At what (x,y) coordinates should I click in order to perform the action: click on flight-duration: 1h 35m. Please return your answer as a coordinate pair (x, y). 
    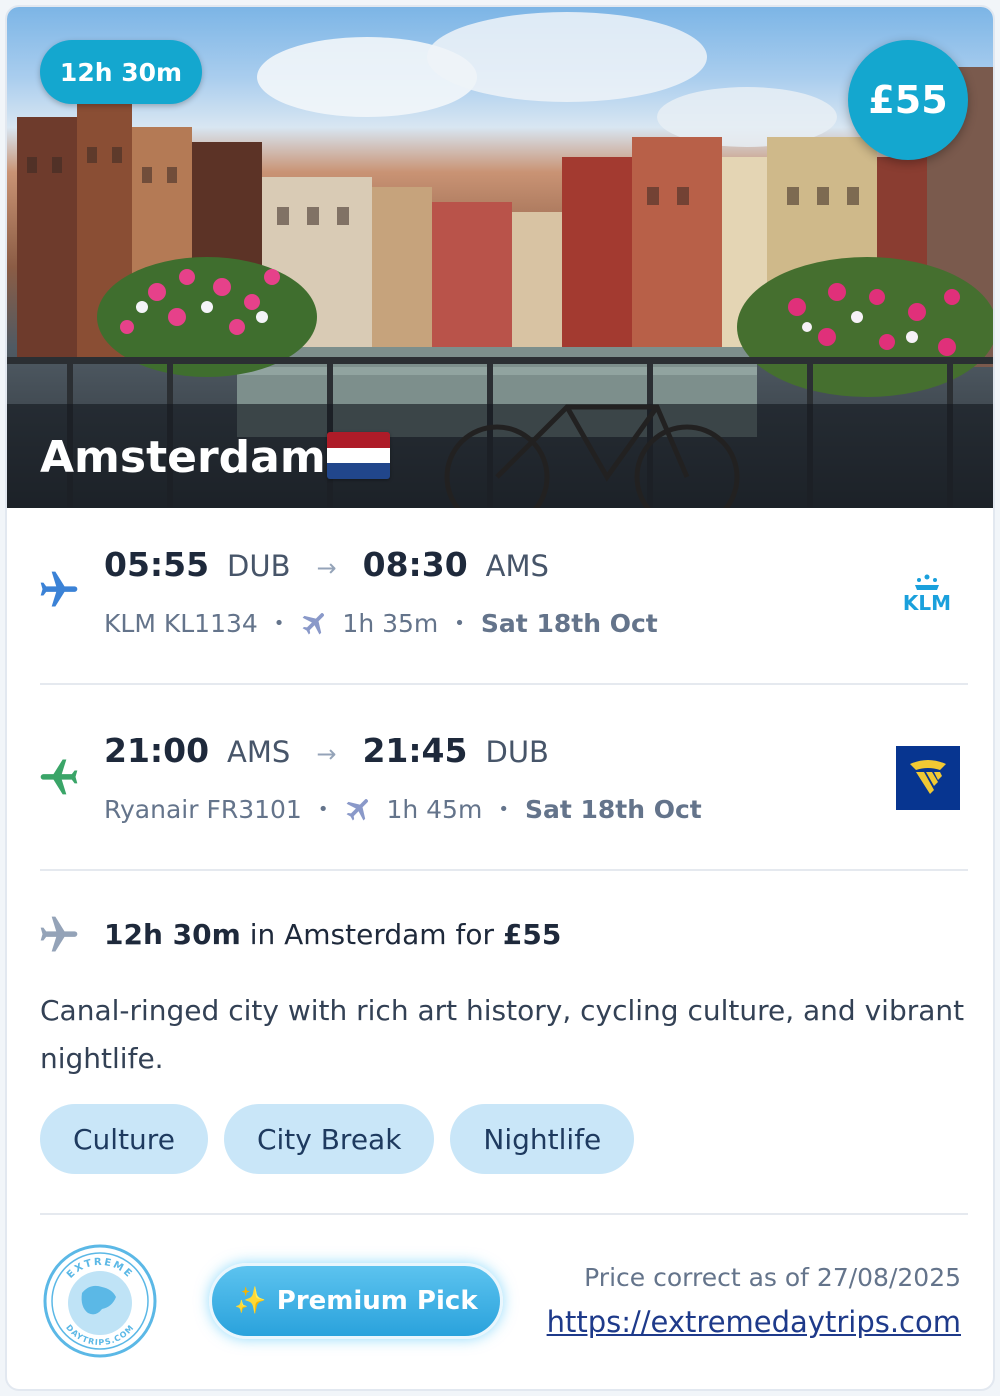
    Looking at the image, I should click on (390, 623).